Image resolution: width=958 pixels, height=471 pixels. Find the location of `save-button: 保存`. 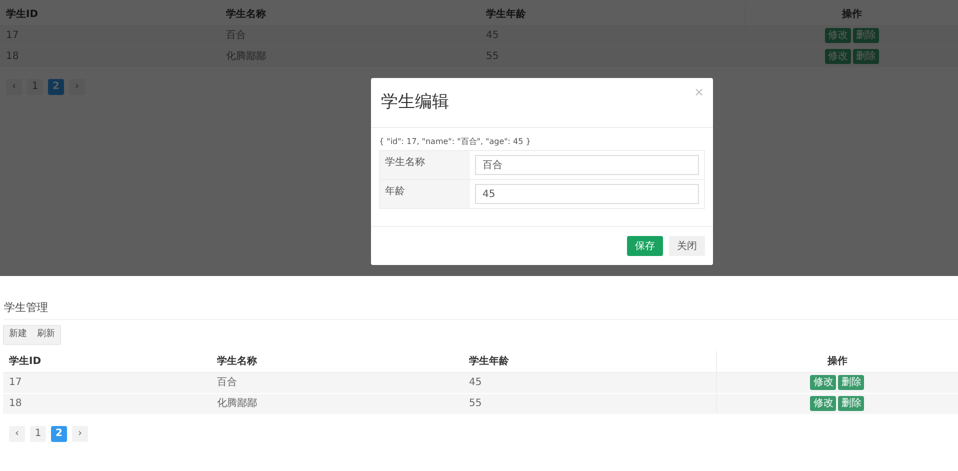

save-button: 保存 is located at coordinates (645, 246).